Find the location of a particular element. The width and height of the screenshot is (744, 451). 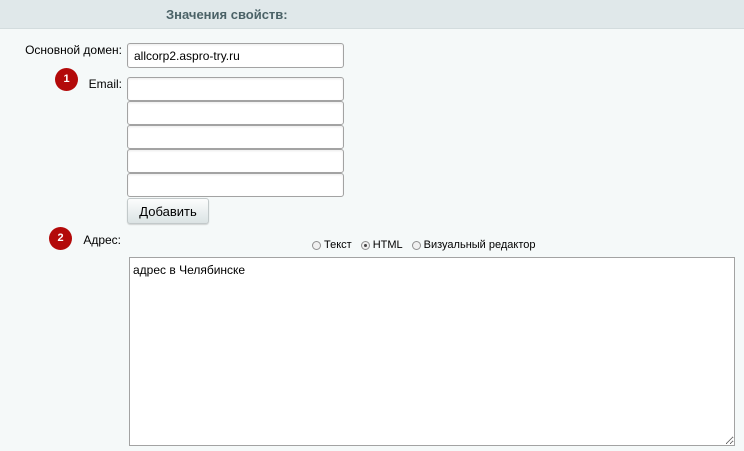

email-label: Email: is located at coordinates (105, 84).